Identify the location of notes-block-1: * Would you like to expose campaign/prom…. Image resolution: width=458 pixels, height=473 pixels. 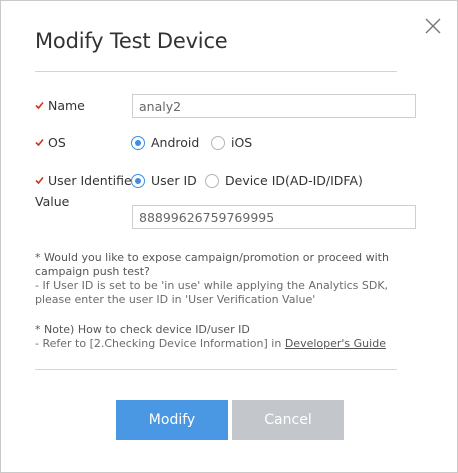
(230, 279).